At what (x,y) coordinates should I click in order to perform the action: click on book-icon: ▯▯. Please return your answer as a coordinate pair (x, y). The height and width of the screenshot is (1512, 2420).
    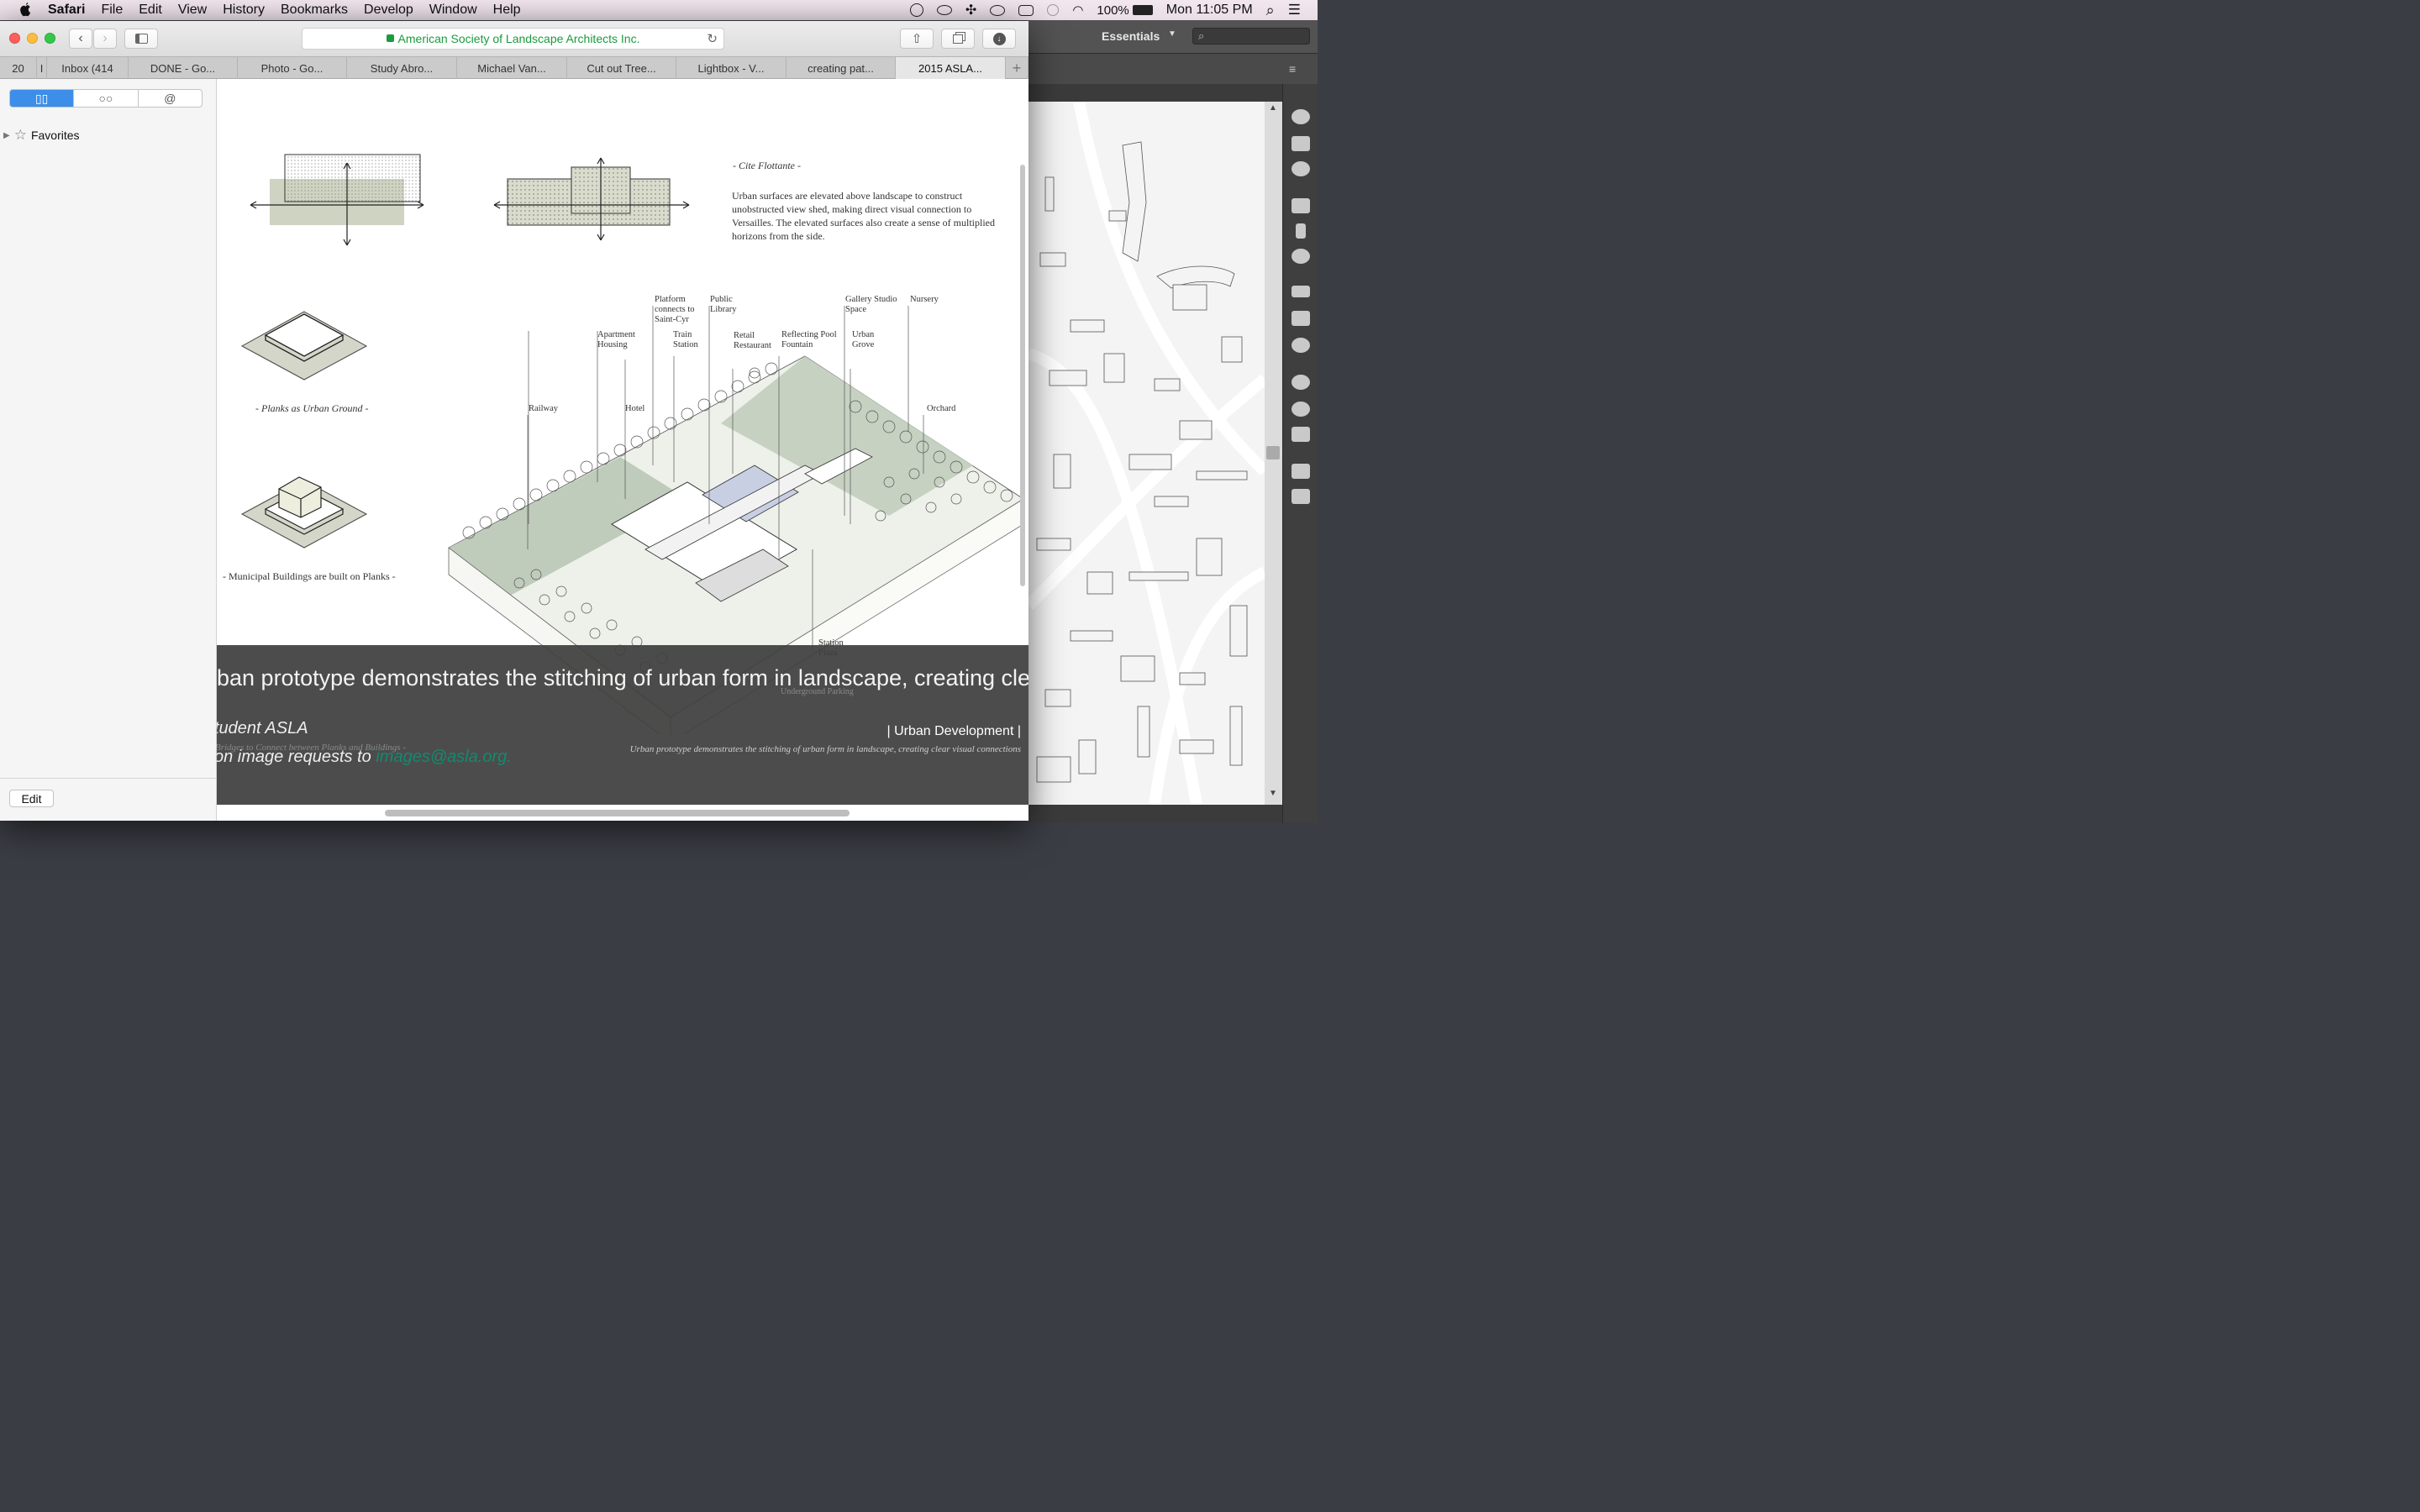
    Looking at the image, I should click on (41, 98).